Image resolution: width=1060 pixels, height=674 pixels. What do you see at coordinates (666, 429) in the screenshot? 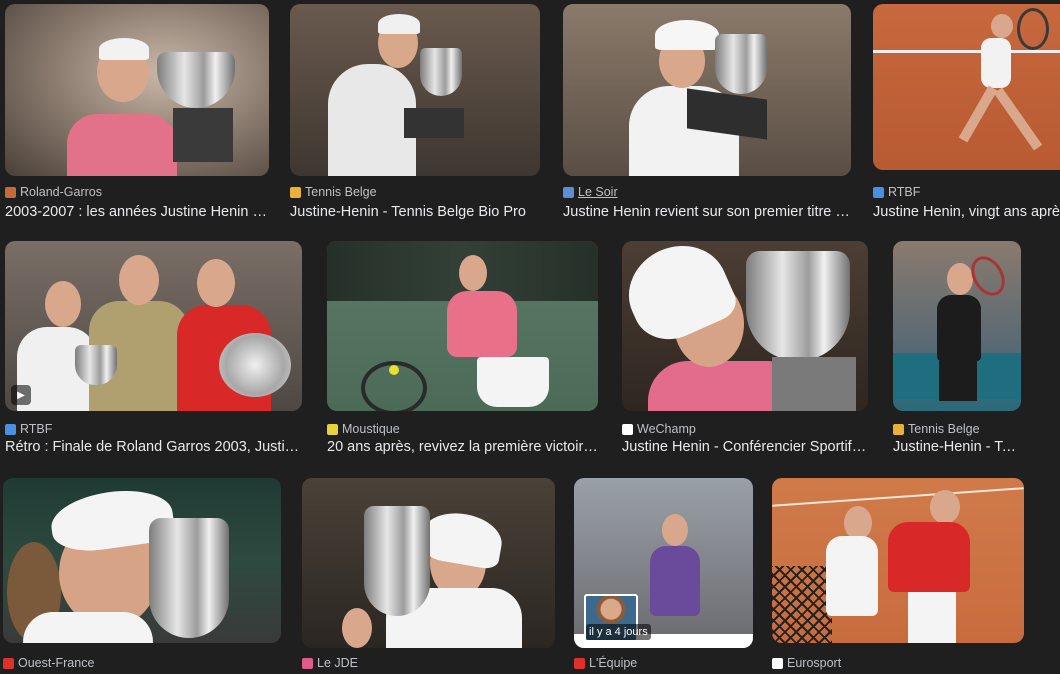
I see `result-source-name: WeChamp` at bounding box center [666, 429].